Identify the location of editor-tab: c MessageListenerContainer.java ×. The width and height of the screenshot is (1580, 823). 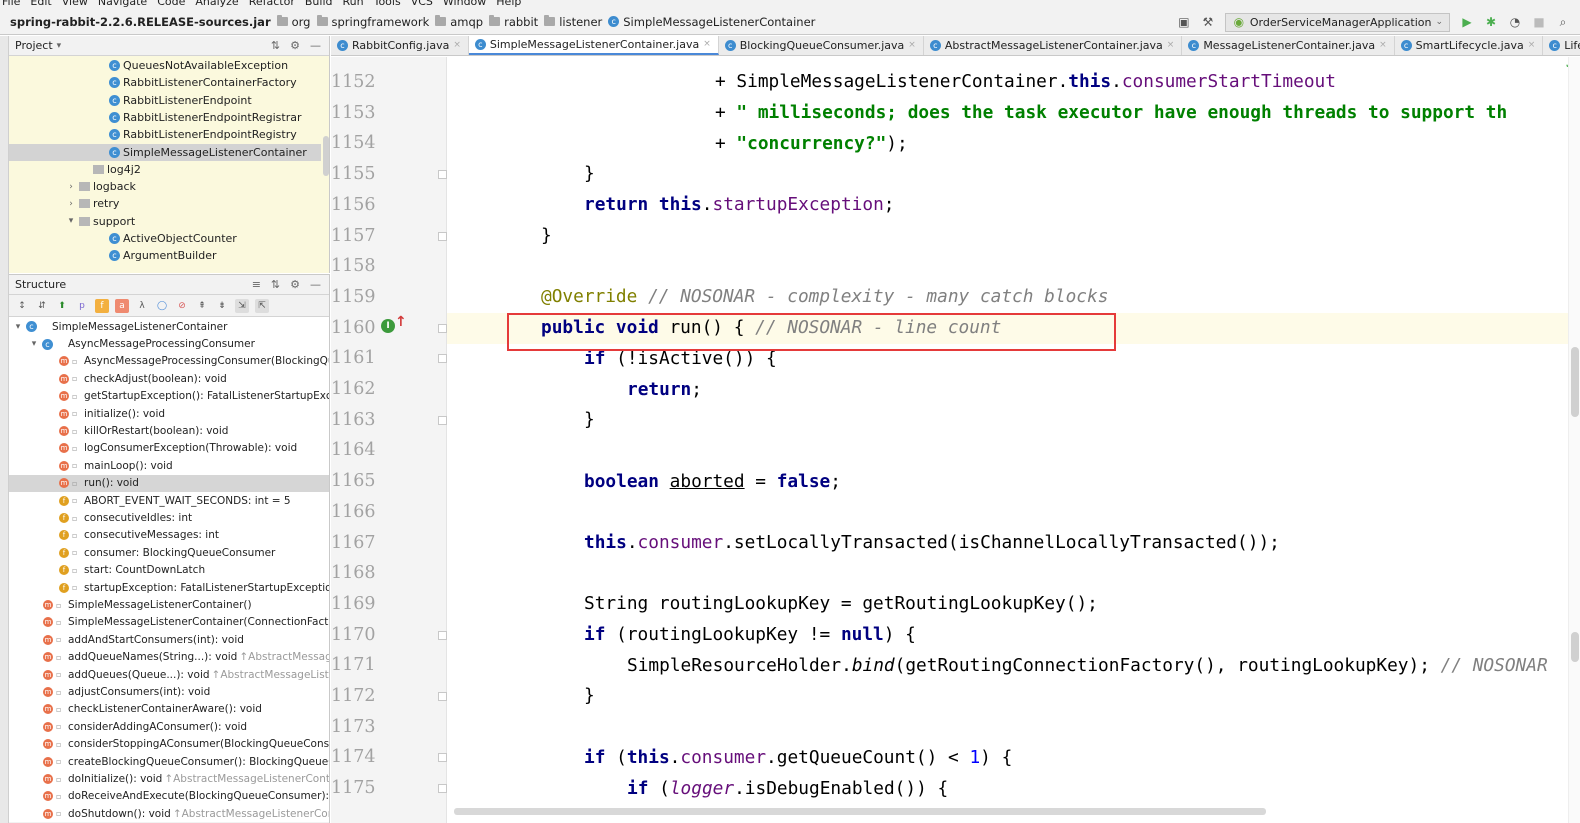
(1288, 45).